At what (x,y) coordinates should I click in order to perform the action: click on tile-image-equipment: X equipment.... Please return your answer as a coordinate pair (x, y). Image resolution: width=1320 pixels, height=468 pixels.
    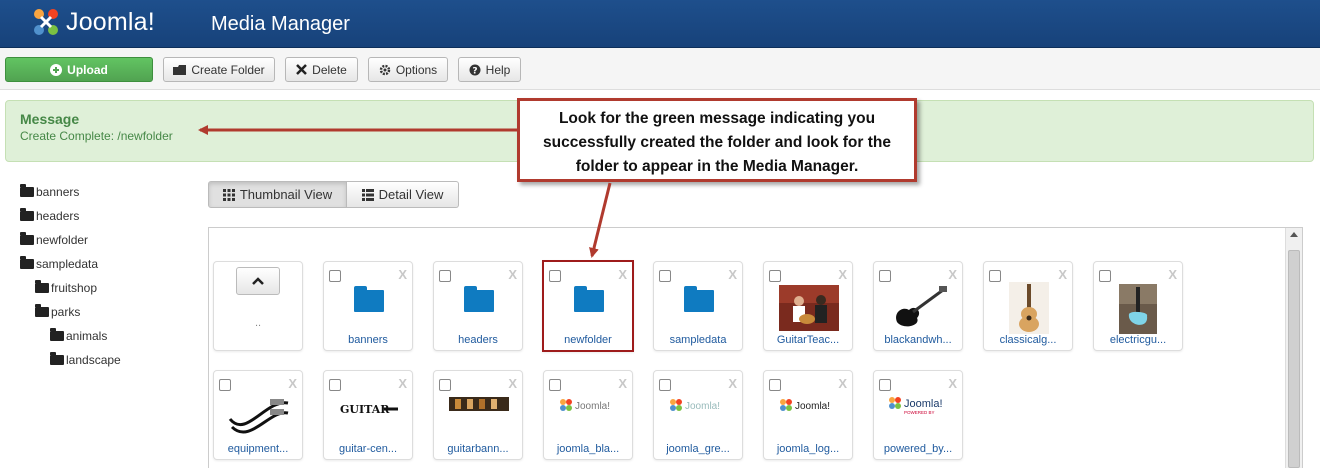
    Looking at the image, I should click on (258, 415).